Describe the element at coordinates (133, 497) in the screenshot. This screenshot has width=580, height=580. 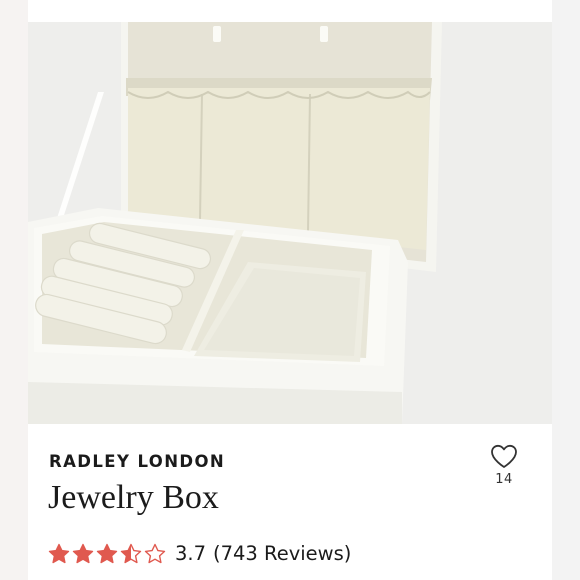
I see `listing-title: Jewelry Box` at that location.